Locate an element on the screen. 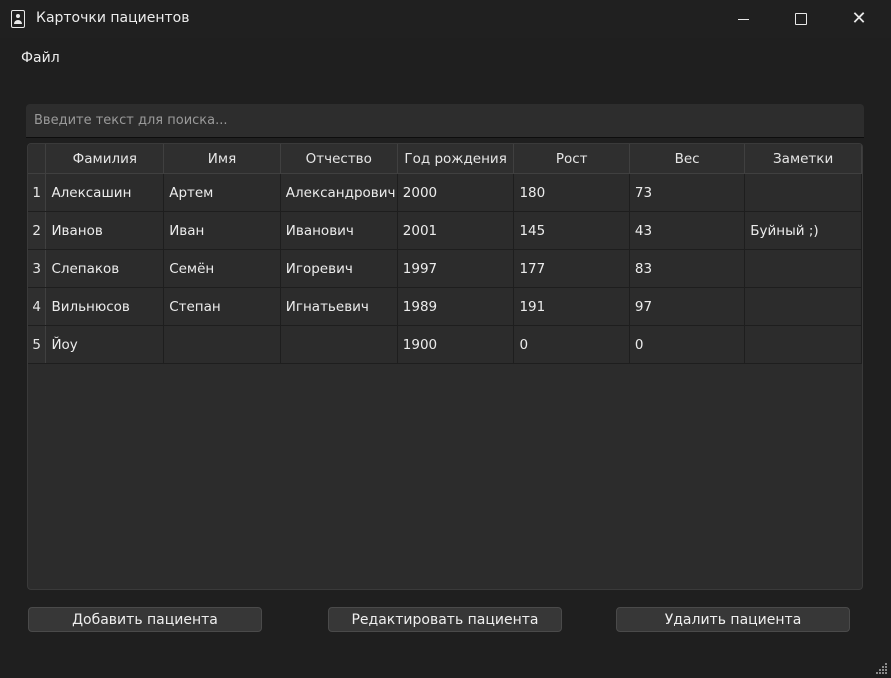  column-header-birthyear: Год рождения is located at coordinates (456, 159).